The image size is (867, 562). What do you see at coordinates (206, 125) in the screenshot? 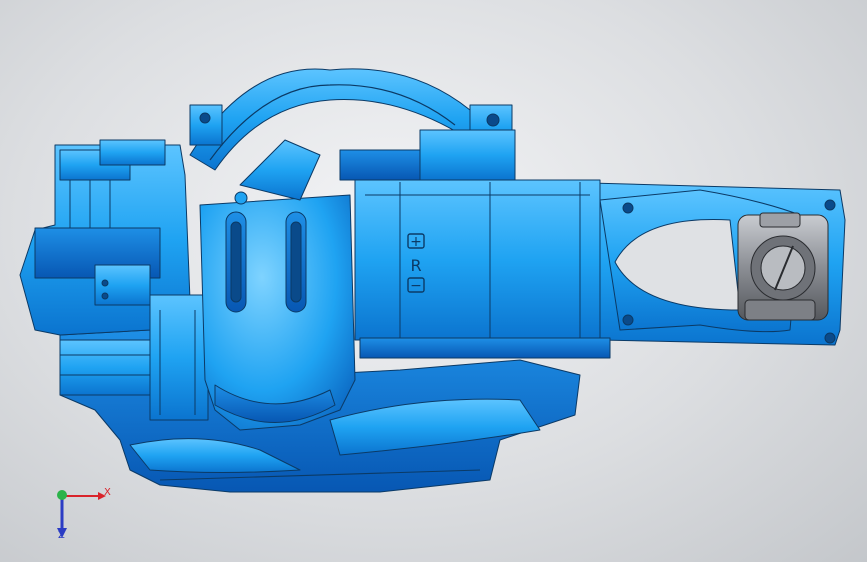
I see `top-flange-left` at bounding box center [206, 125].